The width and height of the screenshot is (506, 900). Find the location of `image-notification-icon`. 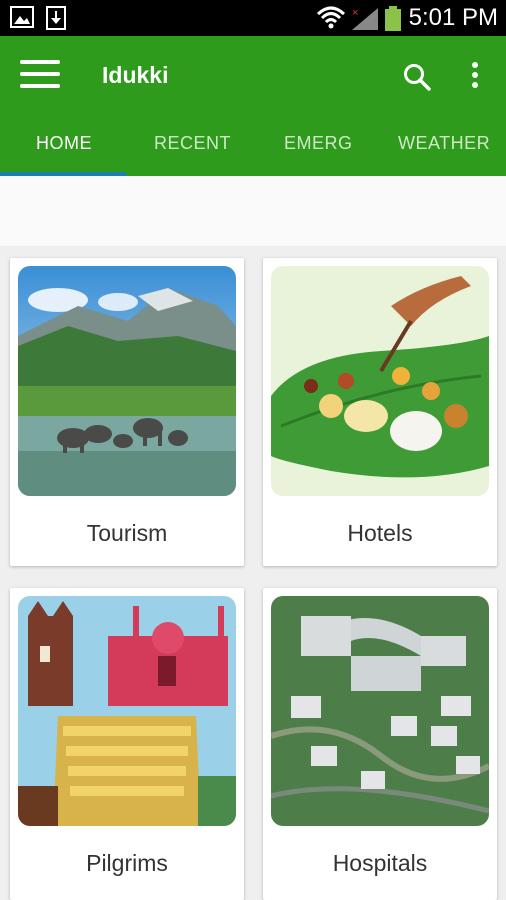

image-notification-icon is located at coordinates (22, 17).